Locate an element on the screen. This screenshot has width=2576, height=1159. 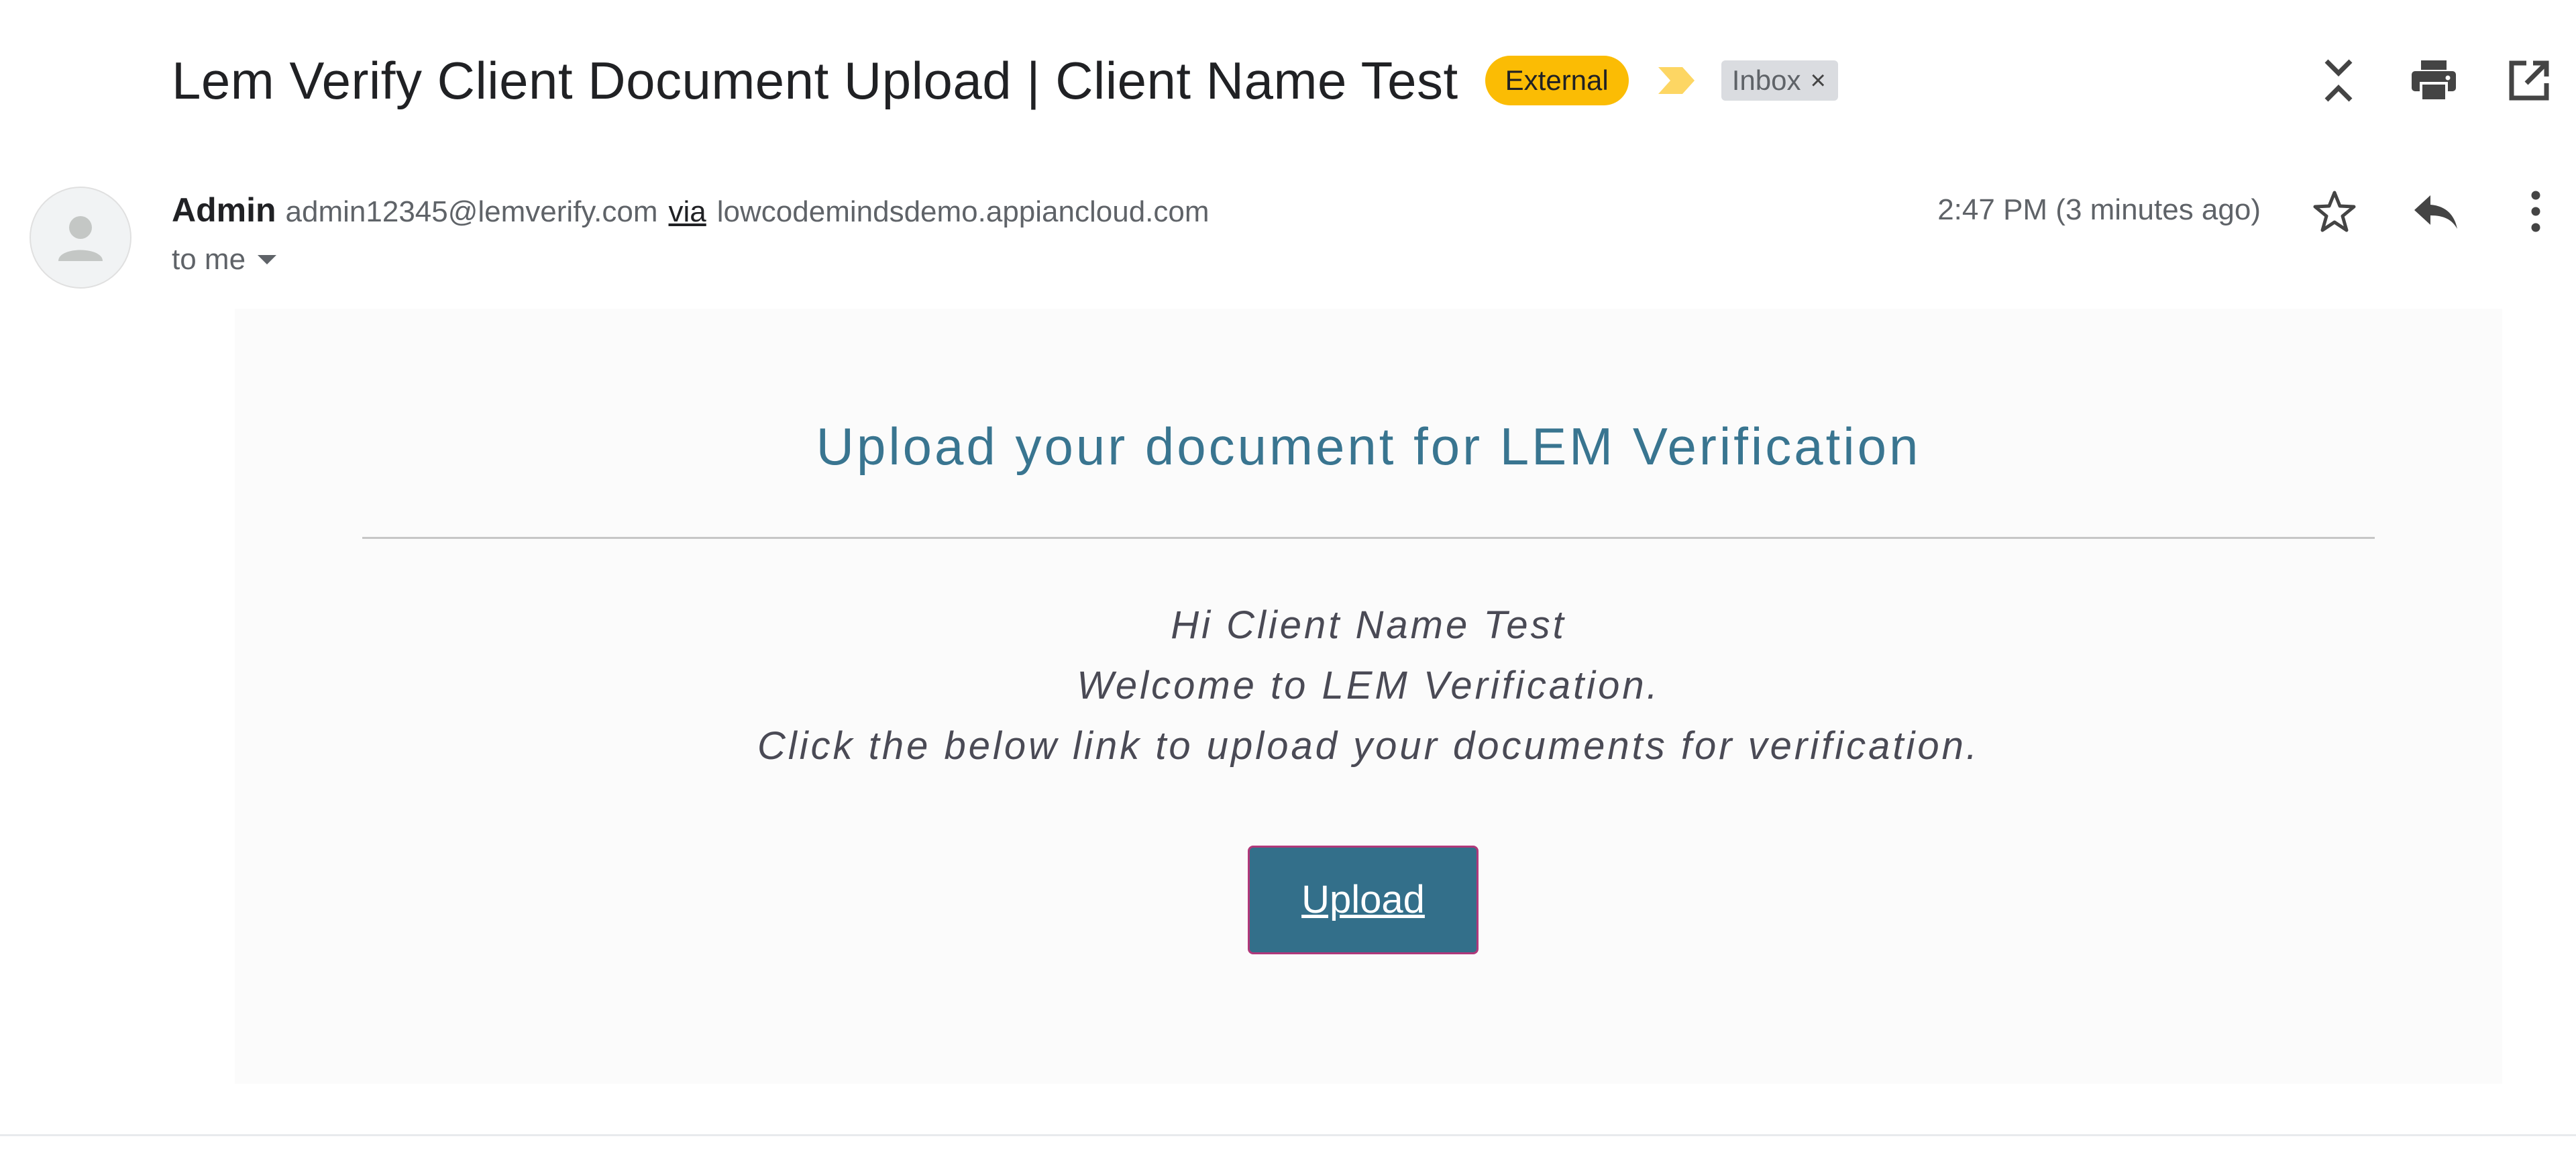
sender-name: Admin is located at coordinates (224, 210).